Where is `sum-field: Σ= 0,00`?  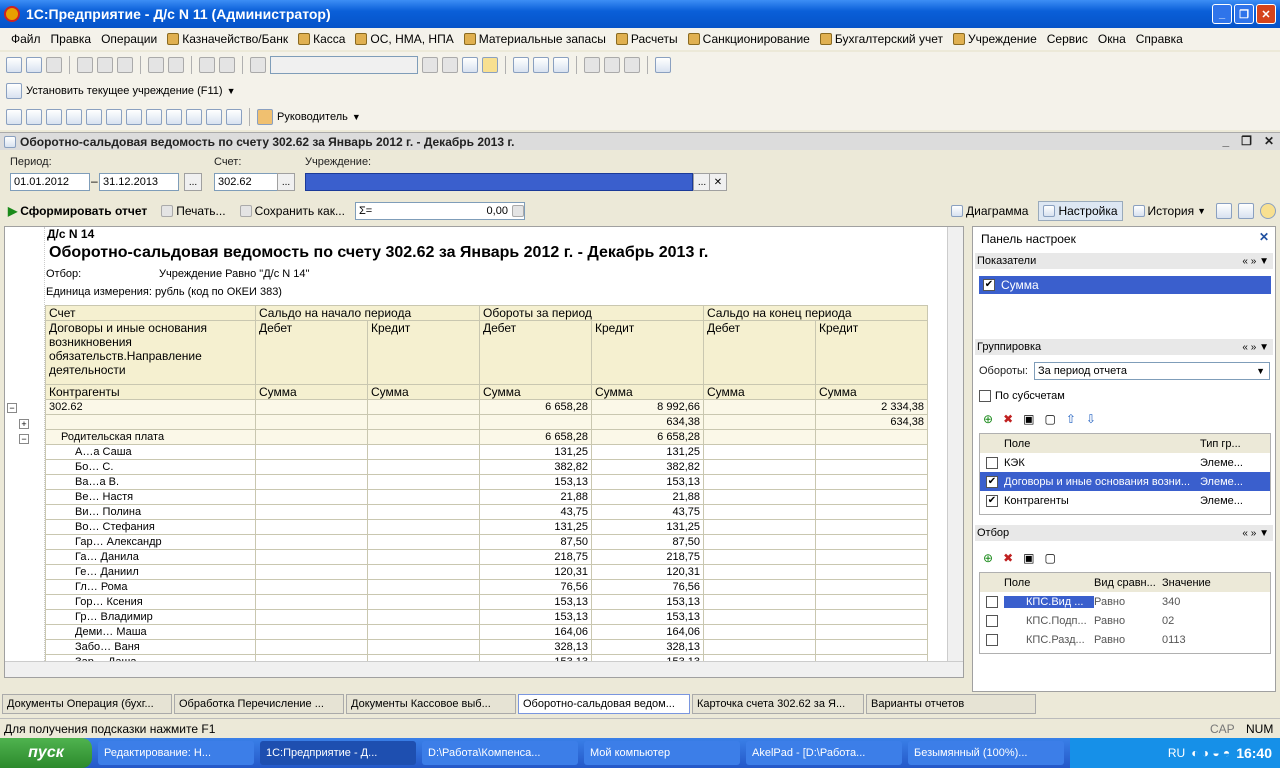
sum-field: Σ= 0,00 is located at coordinates (439, 211).